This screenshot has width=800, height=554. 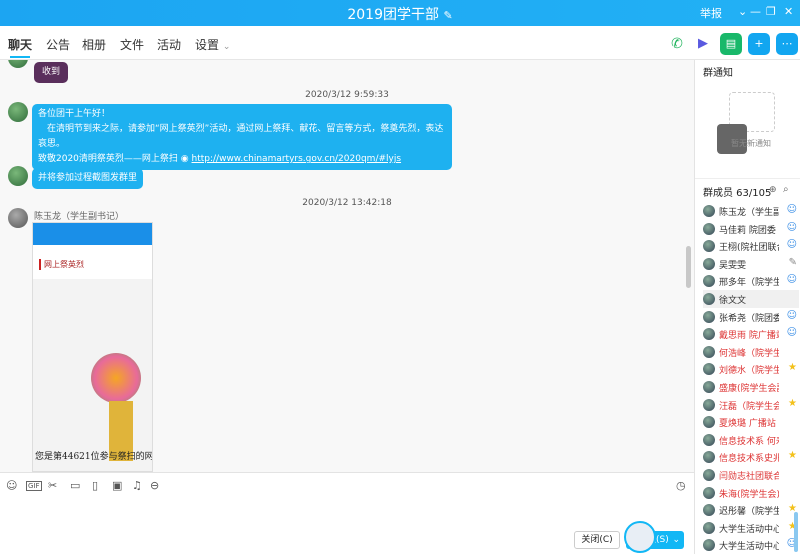 I want to click on member-item: 盛康(院学生会副主席), so click(x=751, y=387).